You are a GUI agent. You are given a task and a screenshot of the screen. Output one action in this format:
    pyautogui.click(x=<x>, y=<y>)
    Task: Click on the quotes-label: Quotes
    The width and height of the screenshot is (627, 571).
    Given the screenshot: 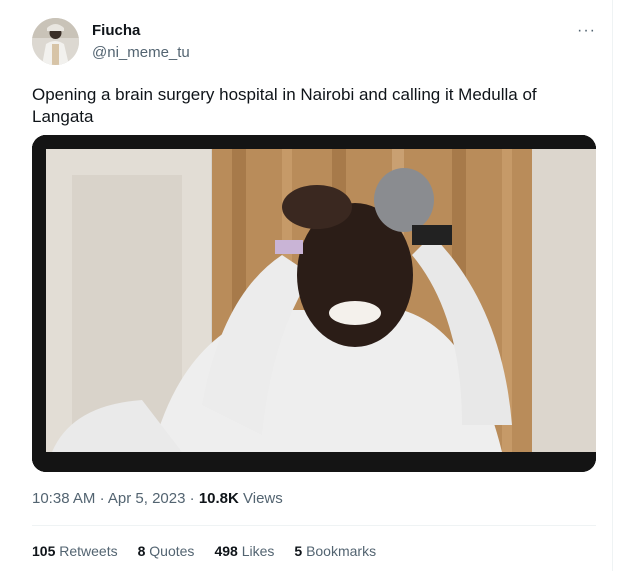 What is the action you would take?
    pyautogui.click(x=172, y=551)
    